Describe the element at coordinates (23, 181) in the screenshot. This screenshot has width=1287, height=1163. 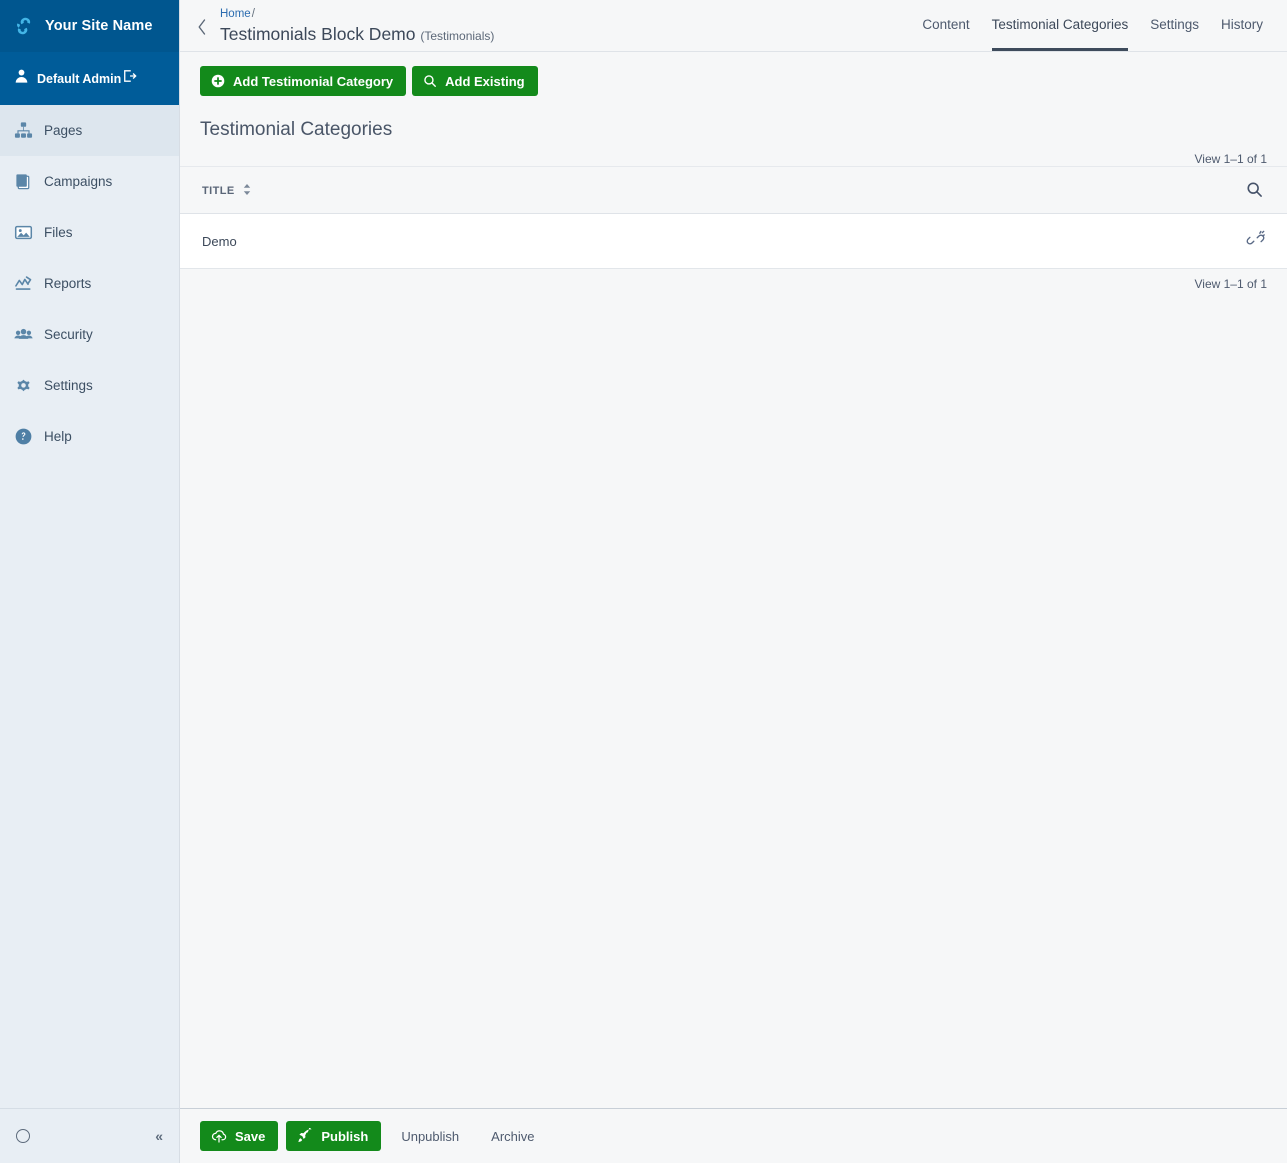
I see `stacked-pages-icon` at that location.